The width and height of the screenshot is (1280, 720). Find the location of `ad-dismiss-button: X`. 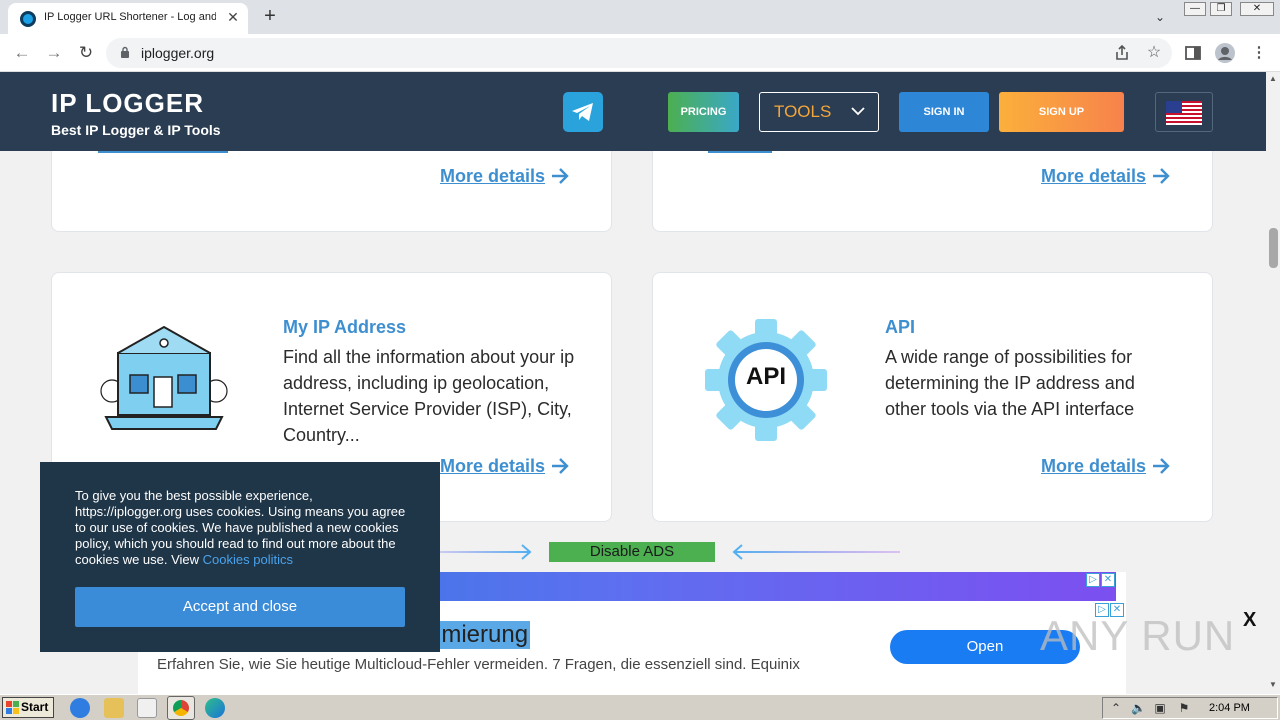

ad-dismiss-button: X is located at coordinates (1251, 620).